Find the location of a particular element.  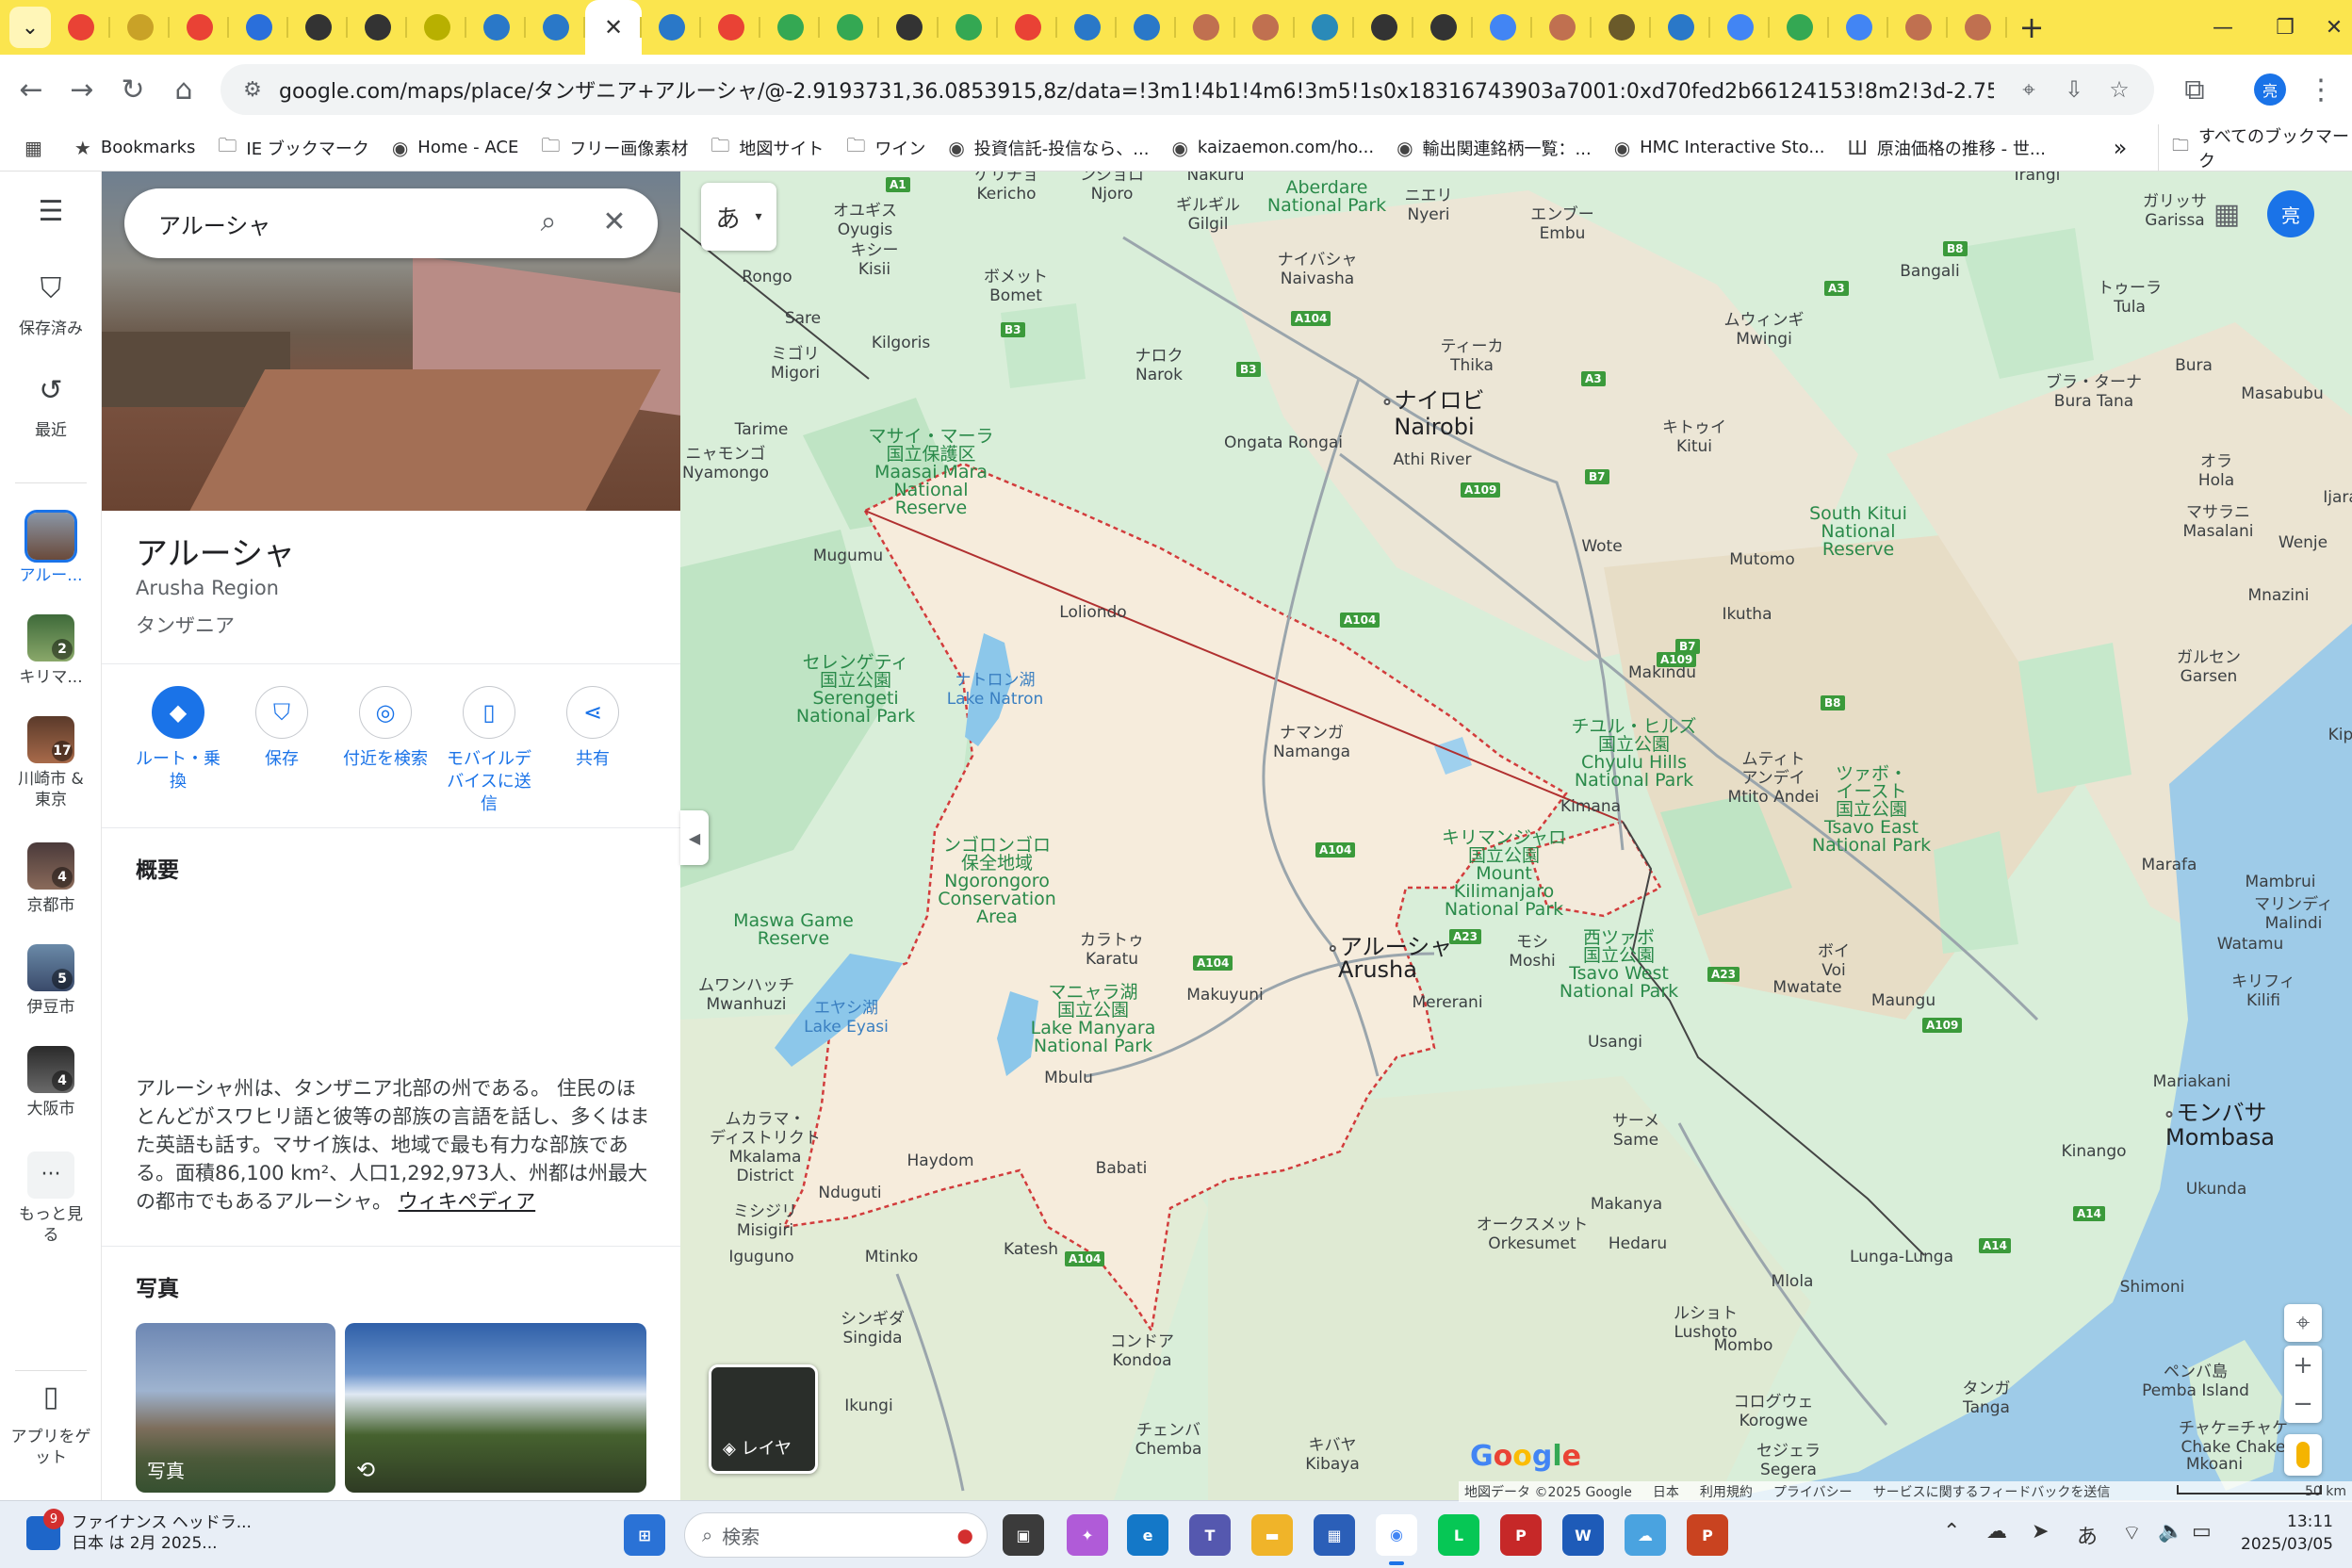

map-label-singida: シンギダ Singida is located at coordinates (873, 1329).